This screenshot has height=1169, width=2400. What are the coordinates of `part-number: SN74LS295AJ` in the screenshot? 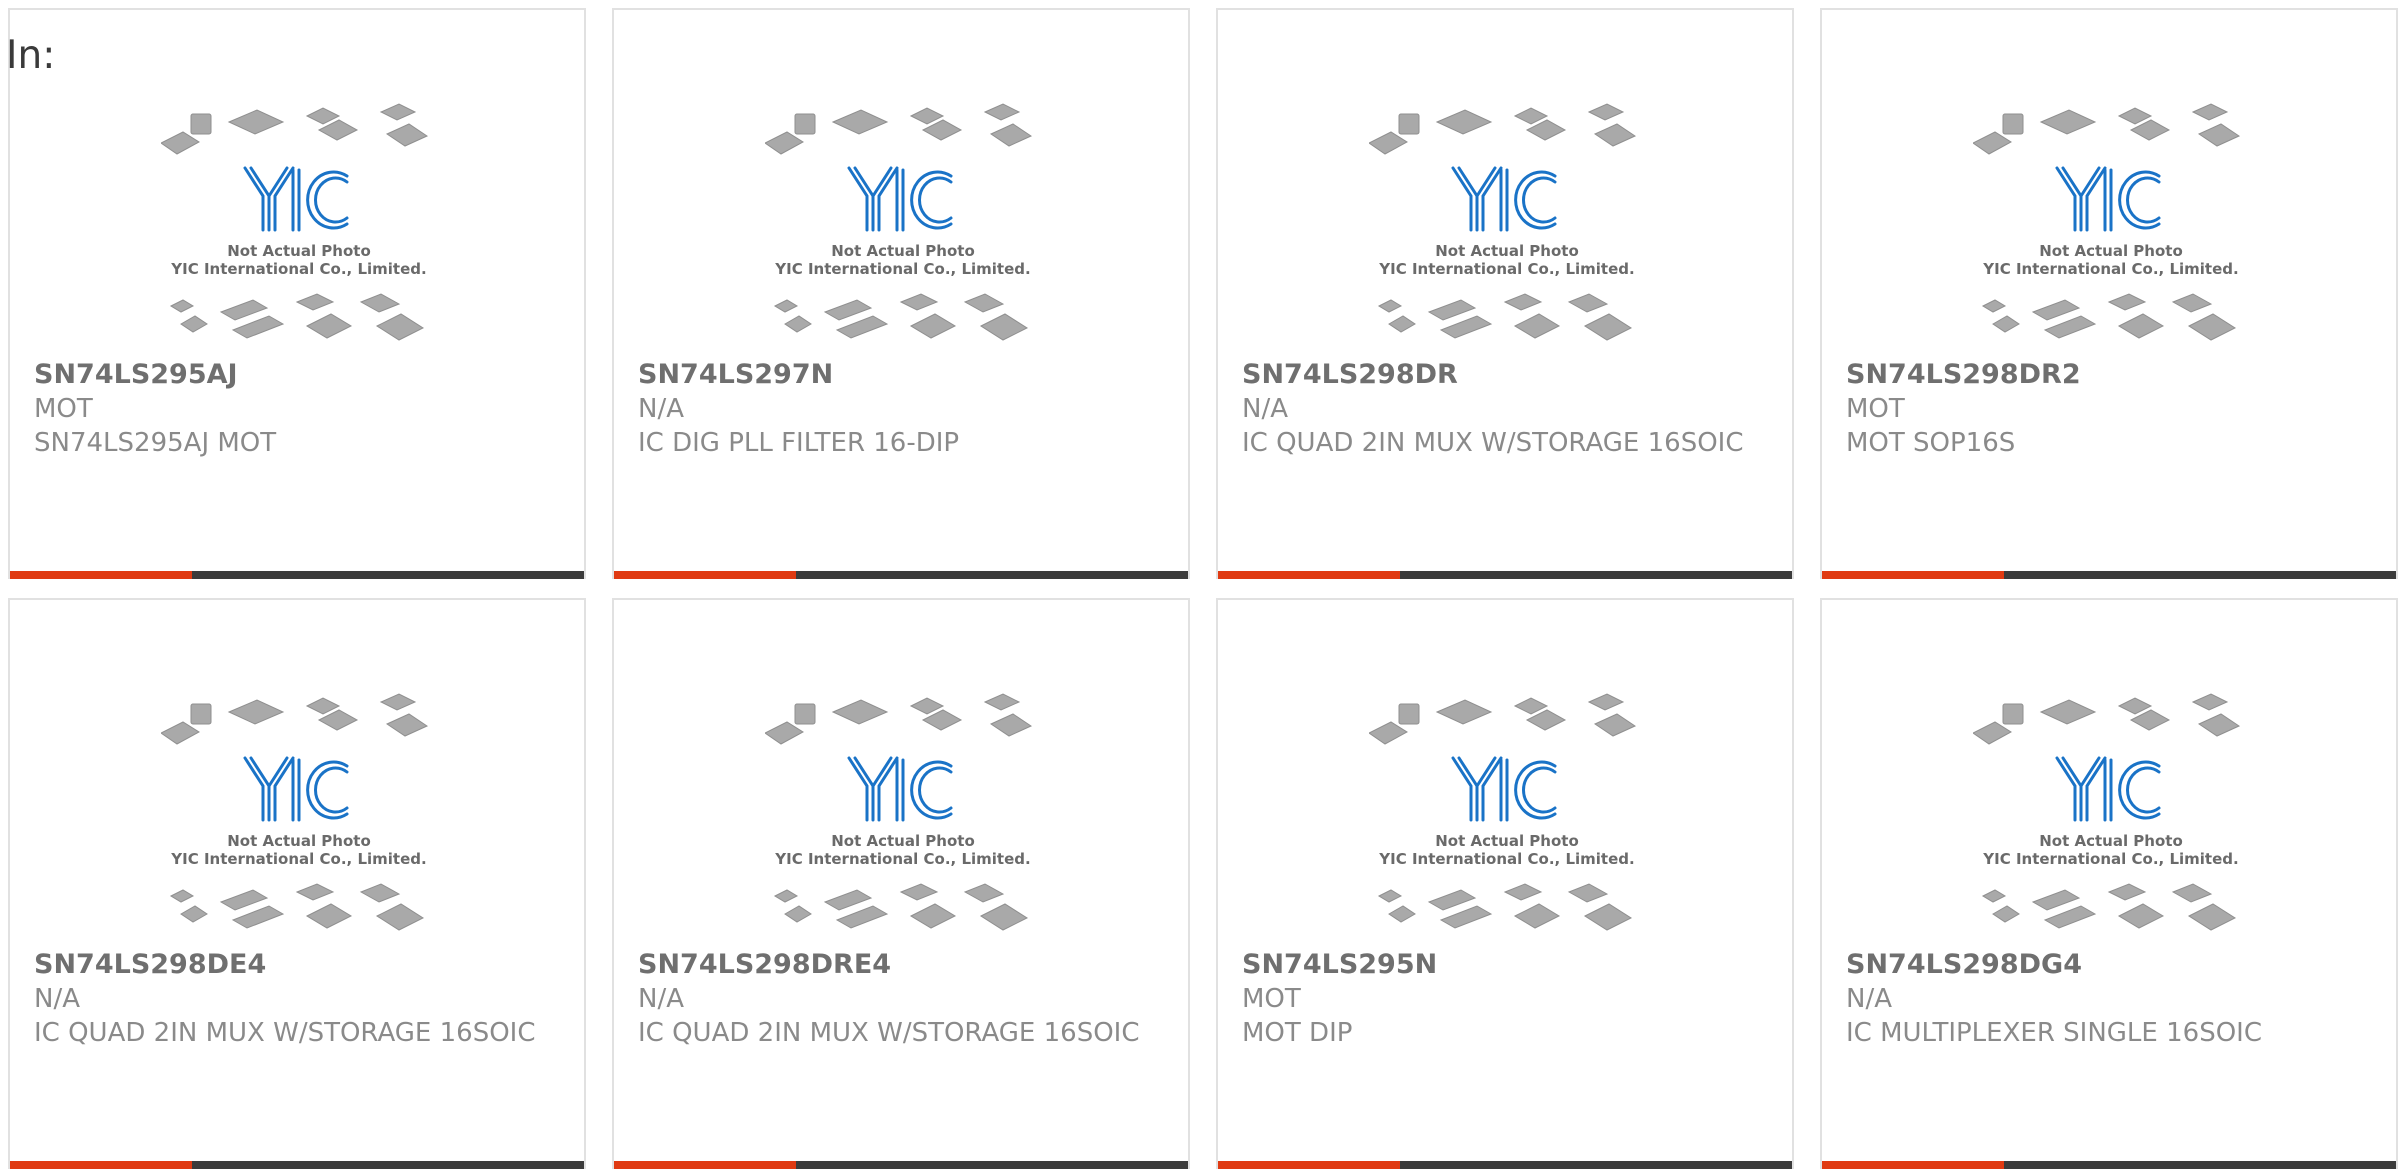 It's located at (297, 375).